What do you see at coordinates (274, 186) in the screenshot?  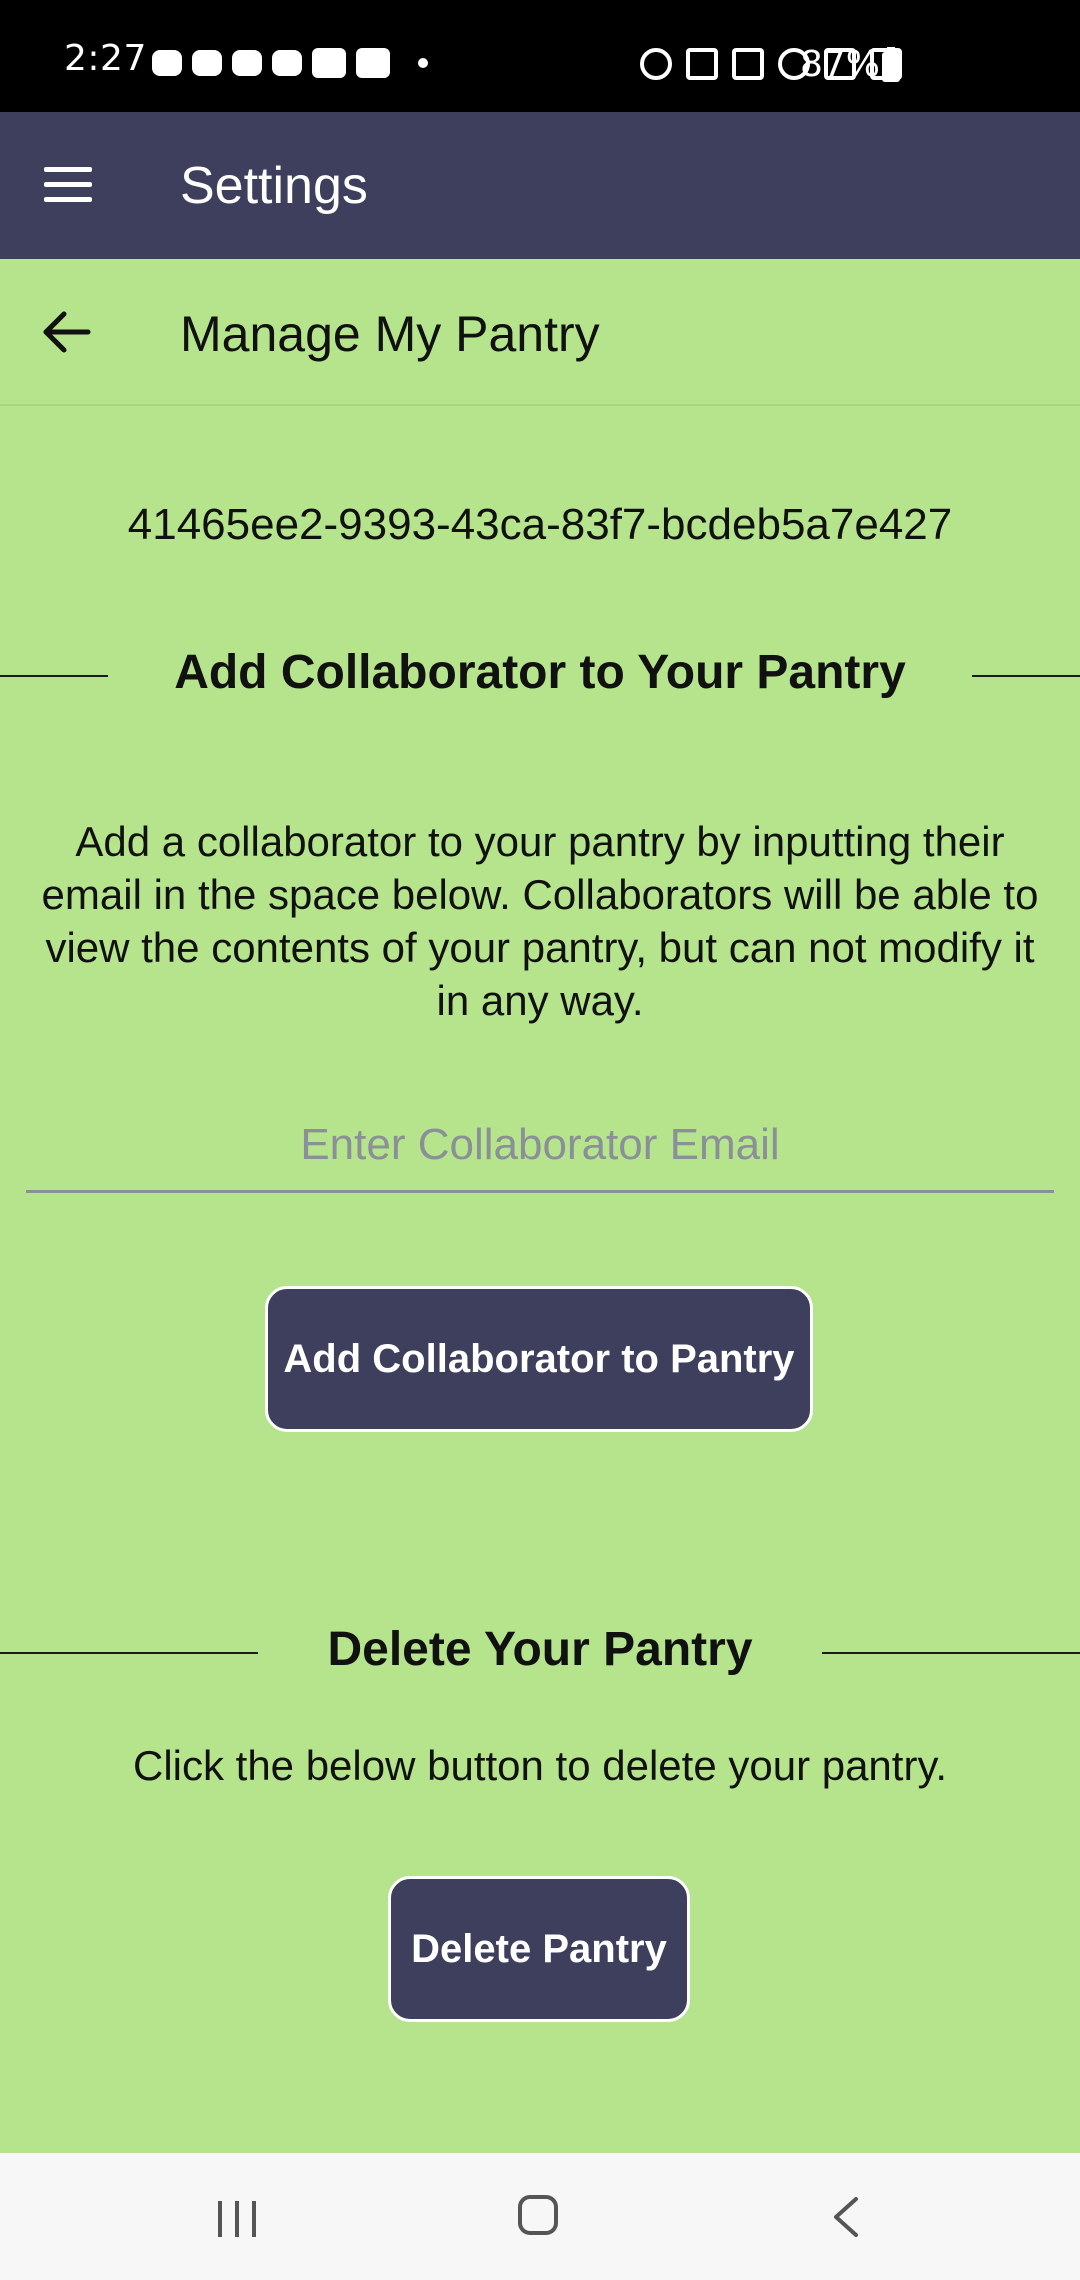 I see `app-bar-title: Settings` at bounding box center [274, 186].